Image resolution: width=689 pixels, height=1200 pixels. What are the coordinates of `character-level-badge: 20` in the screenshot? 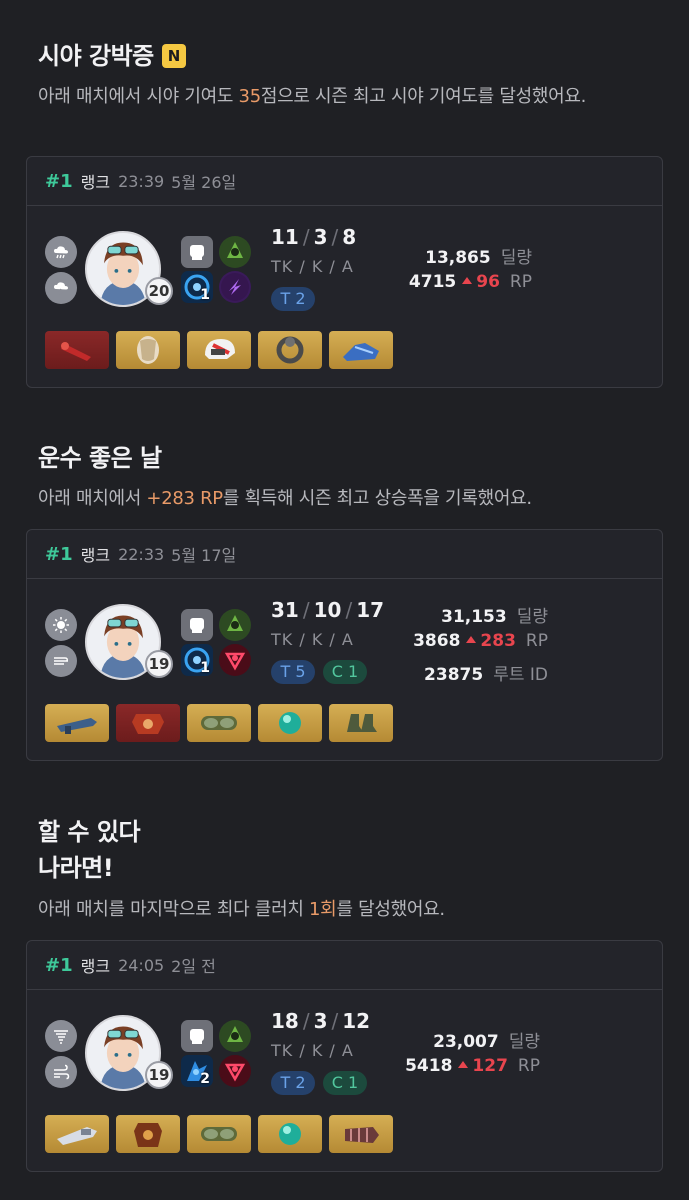 It's located at (159, 291).